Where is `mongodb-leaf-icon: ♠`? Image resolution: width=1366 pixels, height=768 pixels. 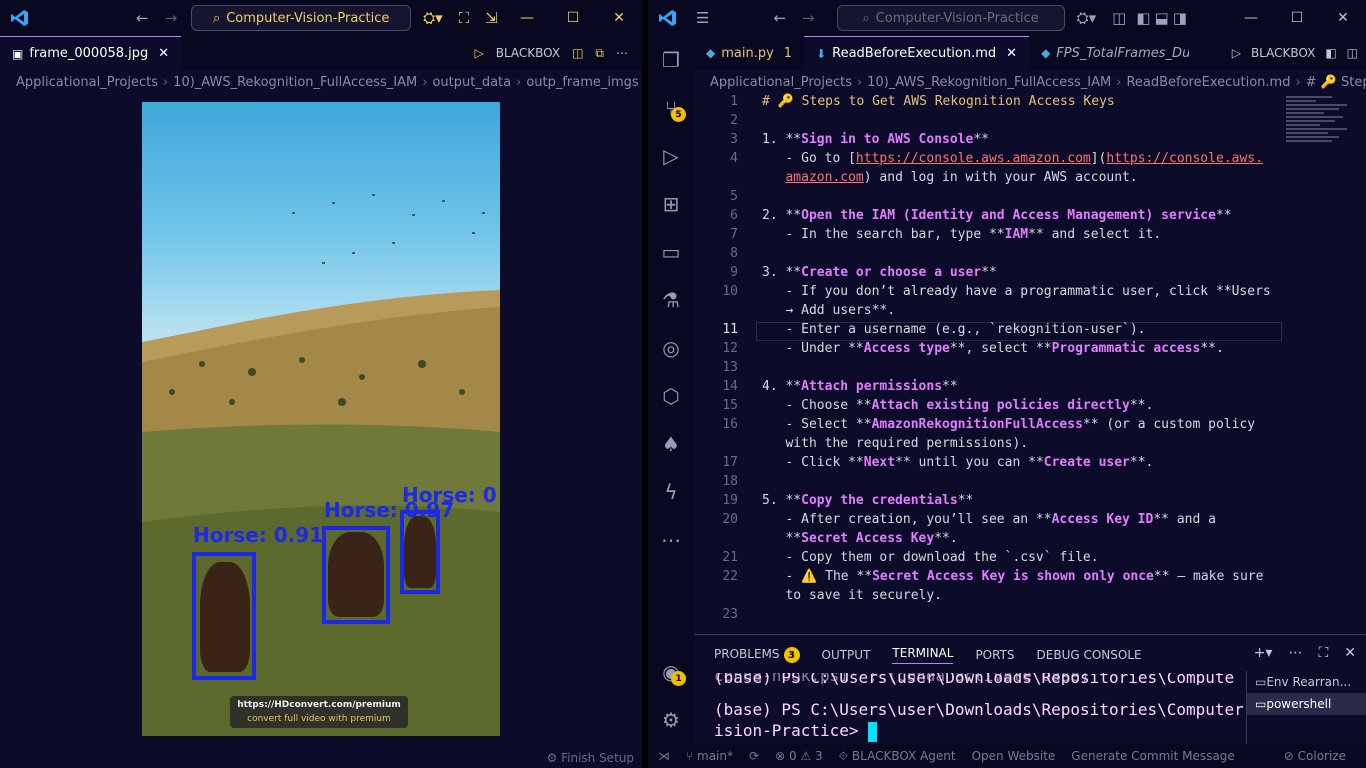 mongodb-leaf-icon: ♠ is located at coordinates (671, 444).